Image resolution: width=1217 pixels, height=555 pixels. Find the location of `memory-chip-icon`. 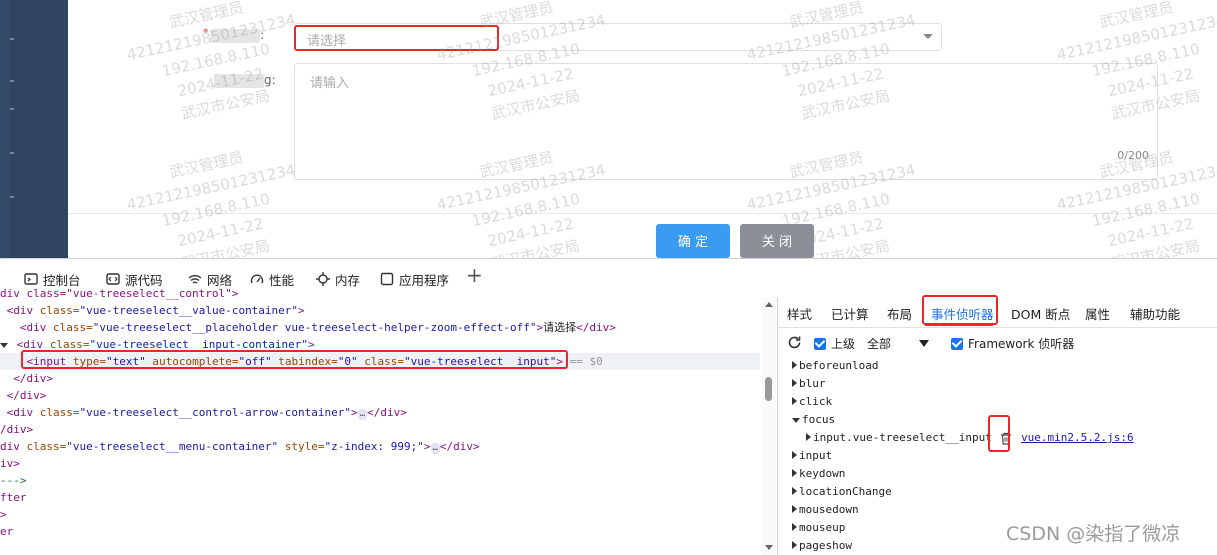

memory-chip-icon is located at coordinates (323, 279).